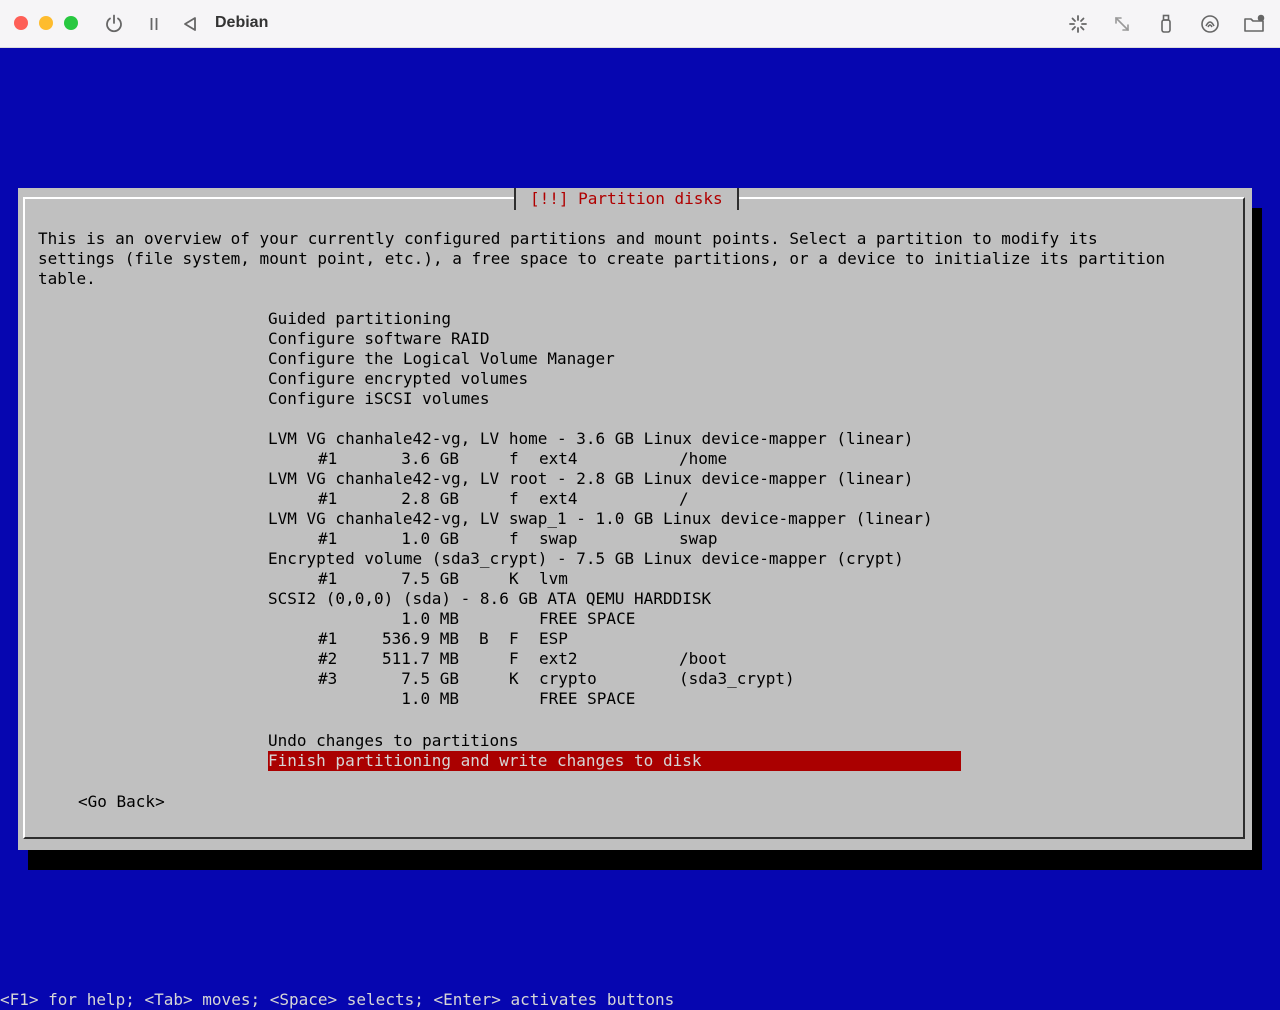 Image resolution: width=1280 pixels, height=1010 pixels. I want to click on partition-mountpoint: /home, so click(703, 458).